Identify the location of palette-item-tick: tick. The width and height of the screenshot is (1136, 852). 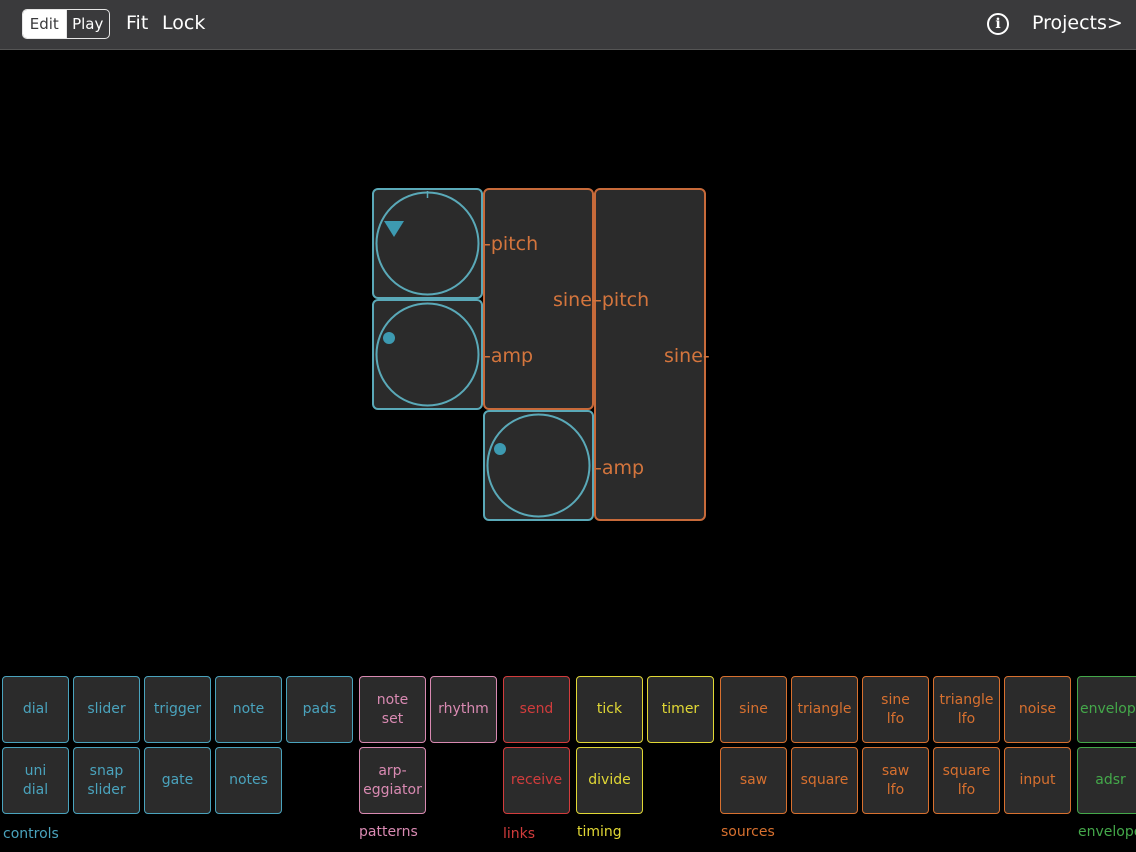
(609, 709).